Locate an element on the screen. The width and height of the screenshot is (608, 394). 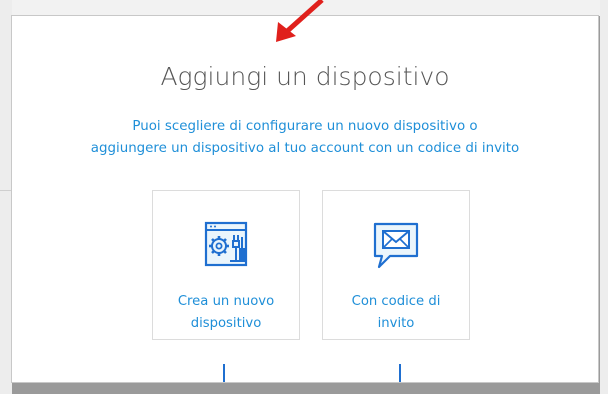
background-divider is located at coordinates (6, 190).